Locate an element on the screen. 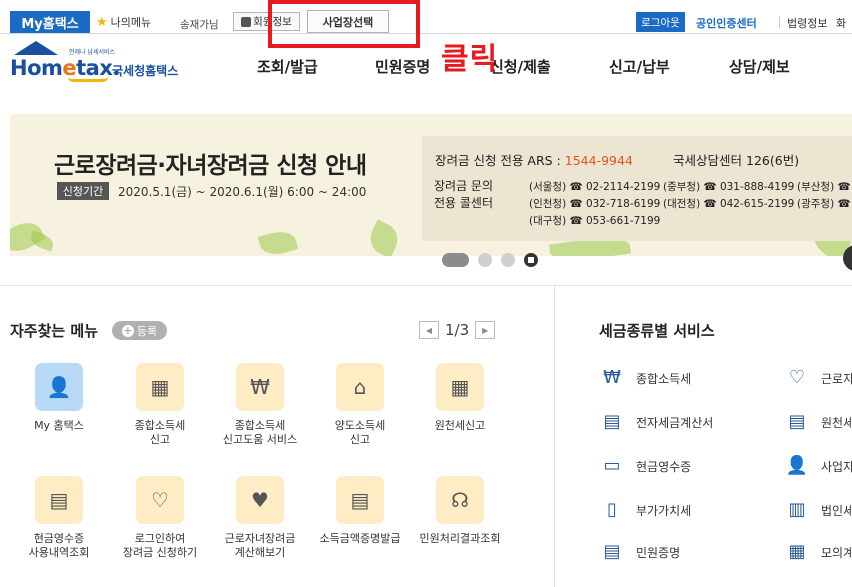 This screenshot has height=587, width=852. favorite-item-label: My 홈택스 is located at coordinates (59, 425).